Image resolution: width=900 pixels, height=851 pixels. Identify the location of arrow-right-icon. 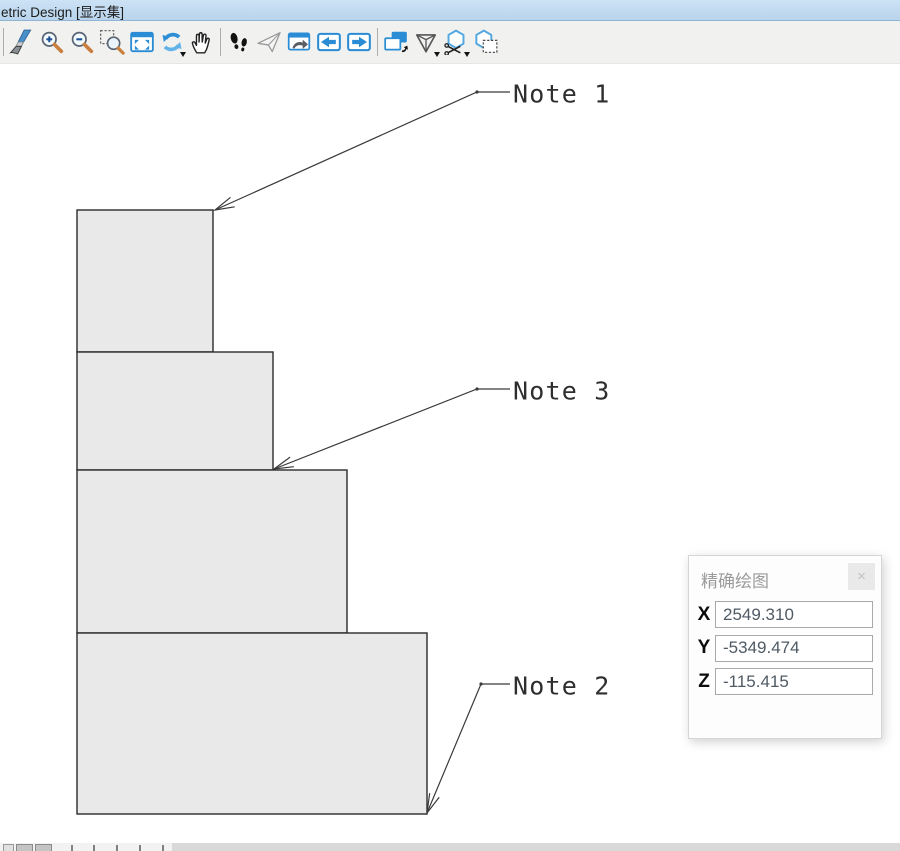
(359, 42).